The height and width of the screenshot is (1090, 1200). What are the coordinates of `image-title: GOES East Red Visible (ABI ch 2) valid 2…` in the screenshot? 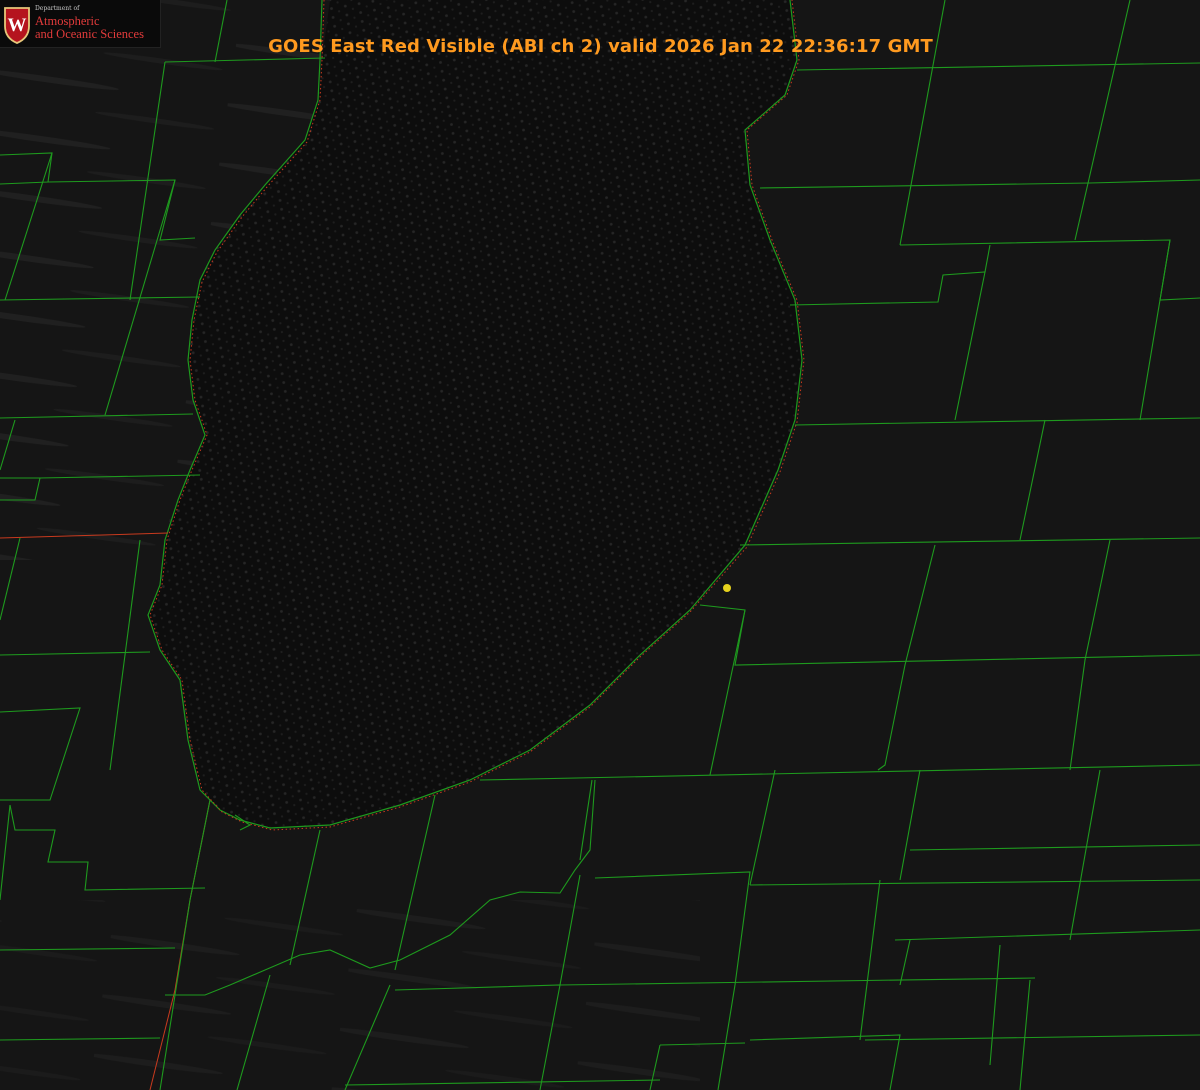 It's located at (600, 46).